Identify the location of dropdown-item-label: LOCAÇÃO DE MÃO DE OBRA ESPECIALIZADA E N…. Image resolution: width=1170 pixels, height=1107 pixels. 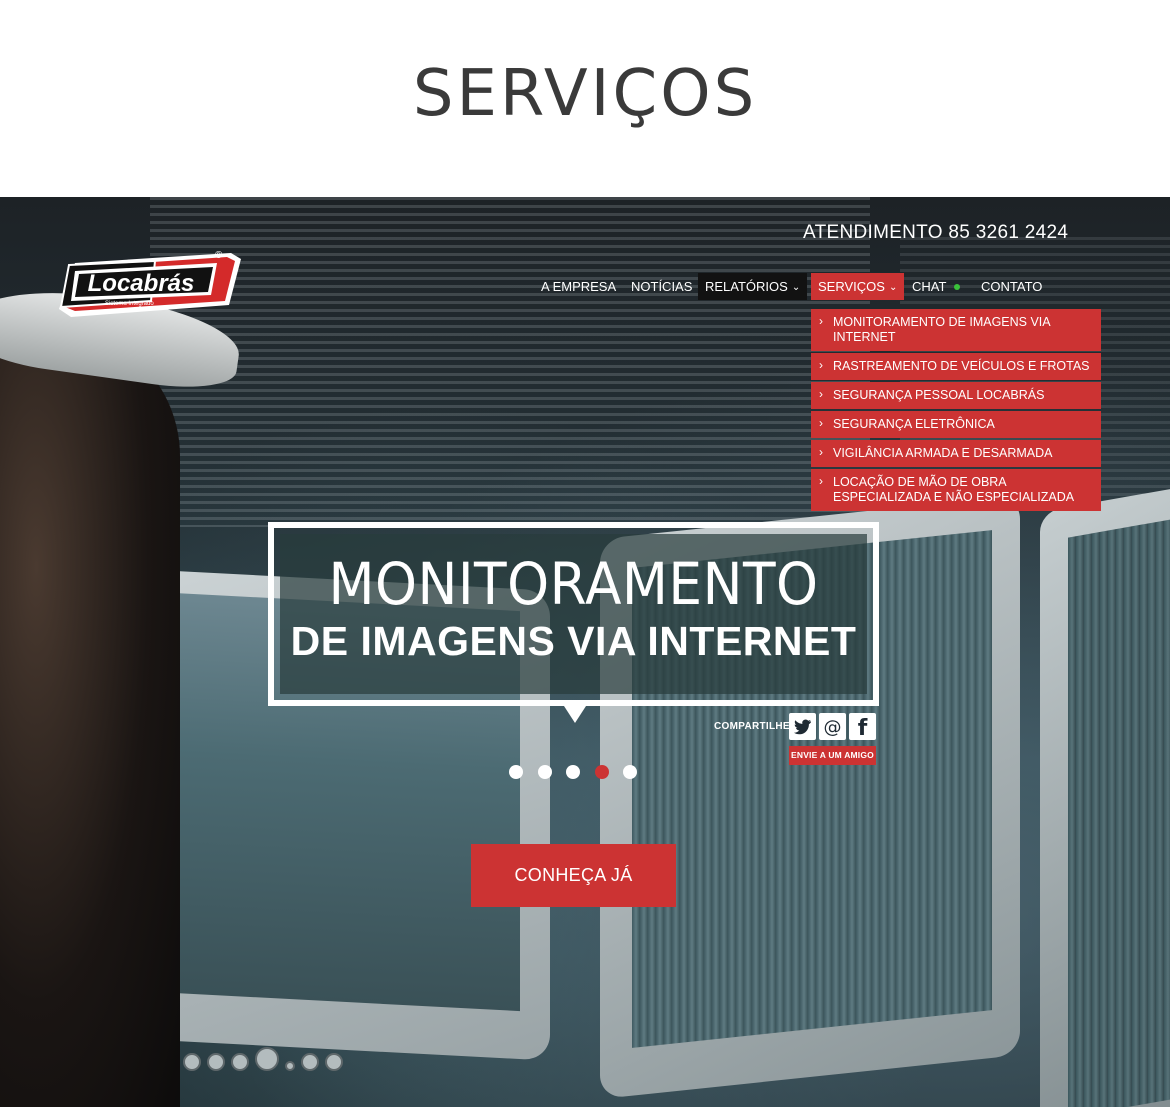
(954, 489).